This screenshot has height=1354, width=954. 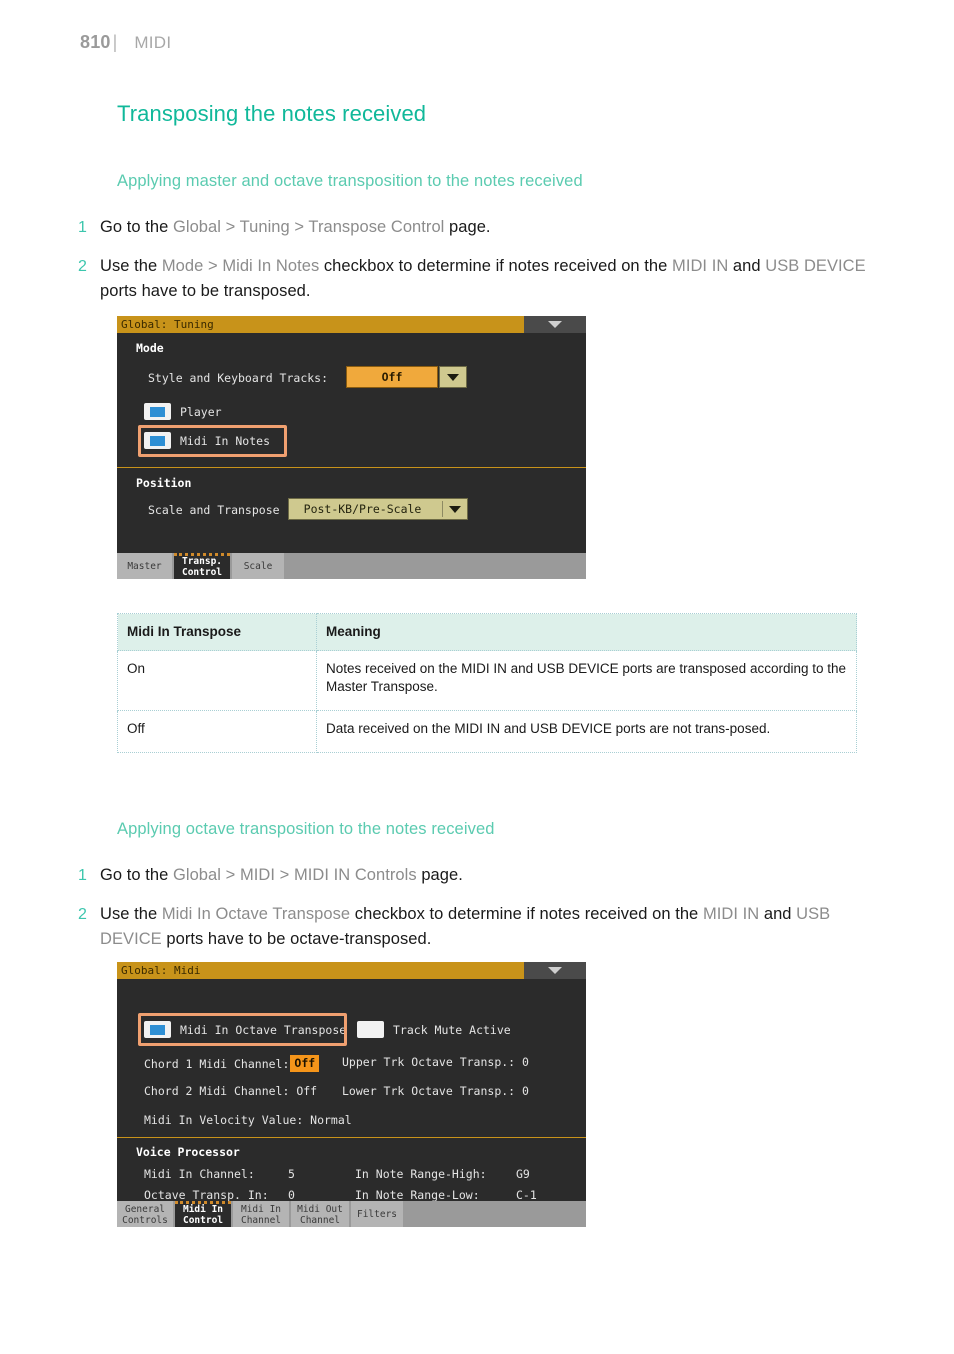 I want to click on position-section-label: Position, so click(x=164, y=483).